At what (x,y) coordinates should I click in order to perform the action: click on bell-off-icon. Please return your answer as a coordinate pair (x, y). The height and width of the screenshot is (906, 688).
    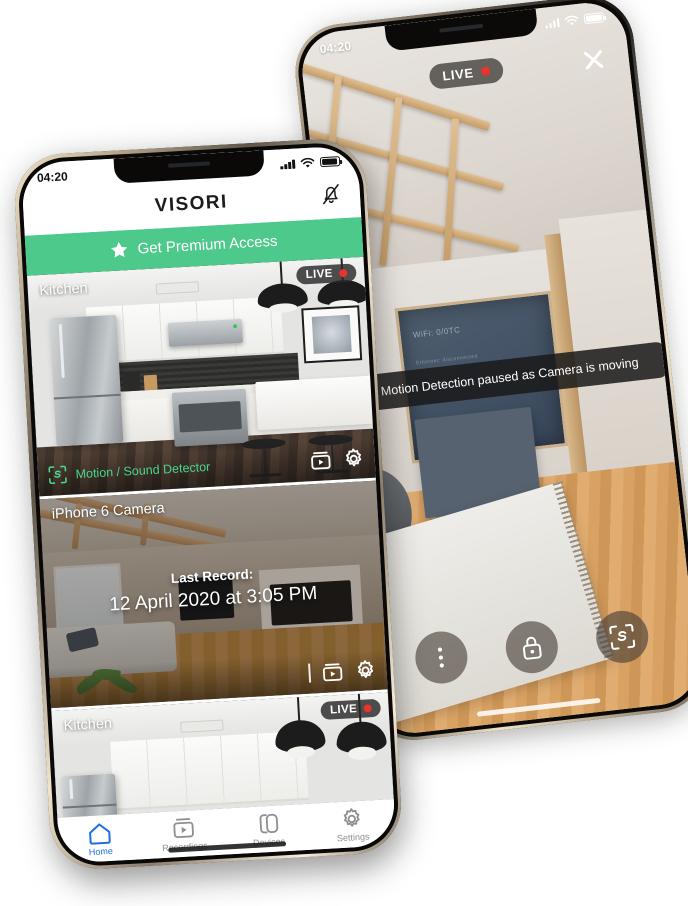
    Looking at the image, I should click on (330, 193).